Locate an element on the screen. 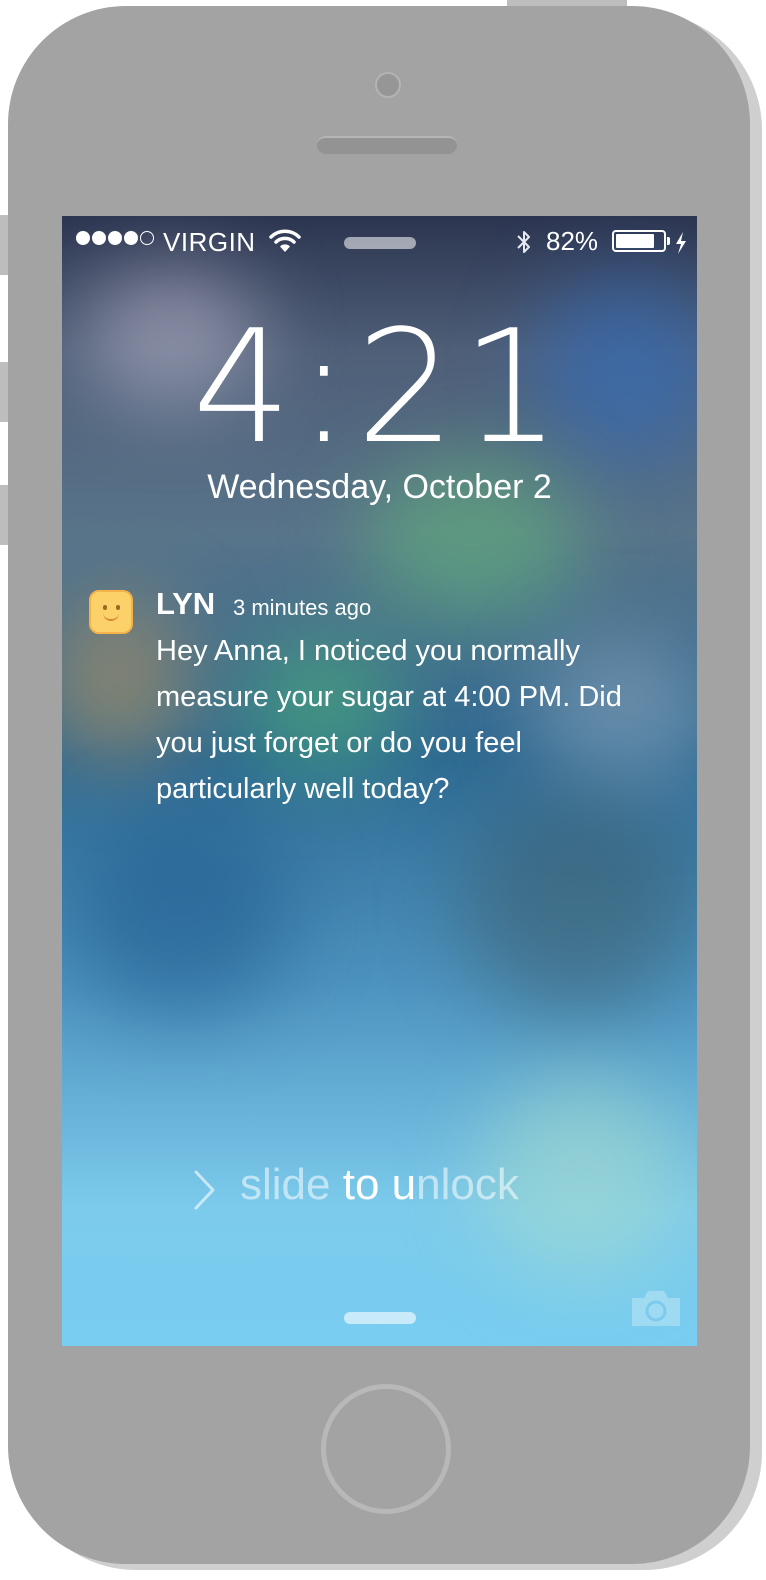 The image size is (766, 1580). slide-to-unlock: slide to unlock is located at coordinates (379, 1185).